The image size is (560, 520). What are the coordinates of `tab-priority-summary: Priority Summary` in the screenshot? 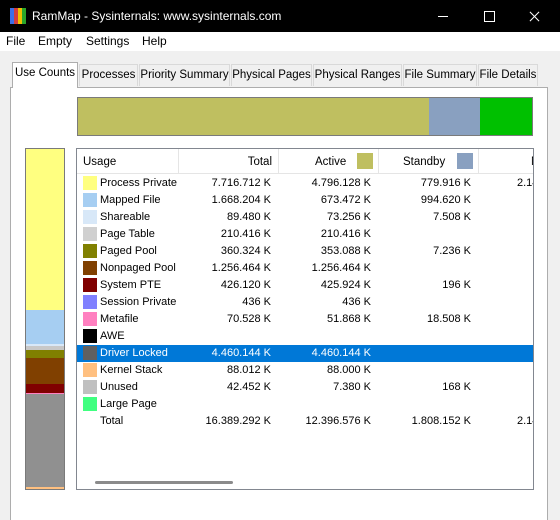 It's located at (184, 75).